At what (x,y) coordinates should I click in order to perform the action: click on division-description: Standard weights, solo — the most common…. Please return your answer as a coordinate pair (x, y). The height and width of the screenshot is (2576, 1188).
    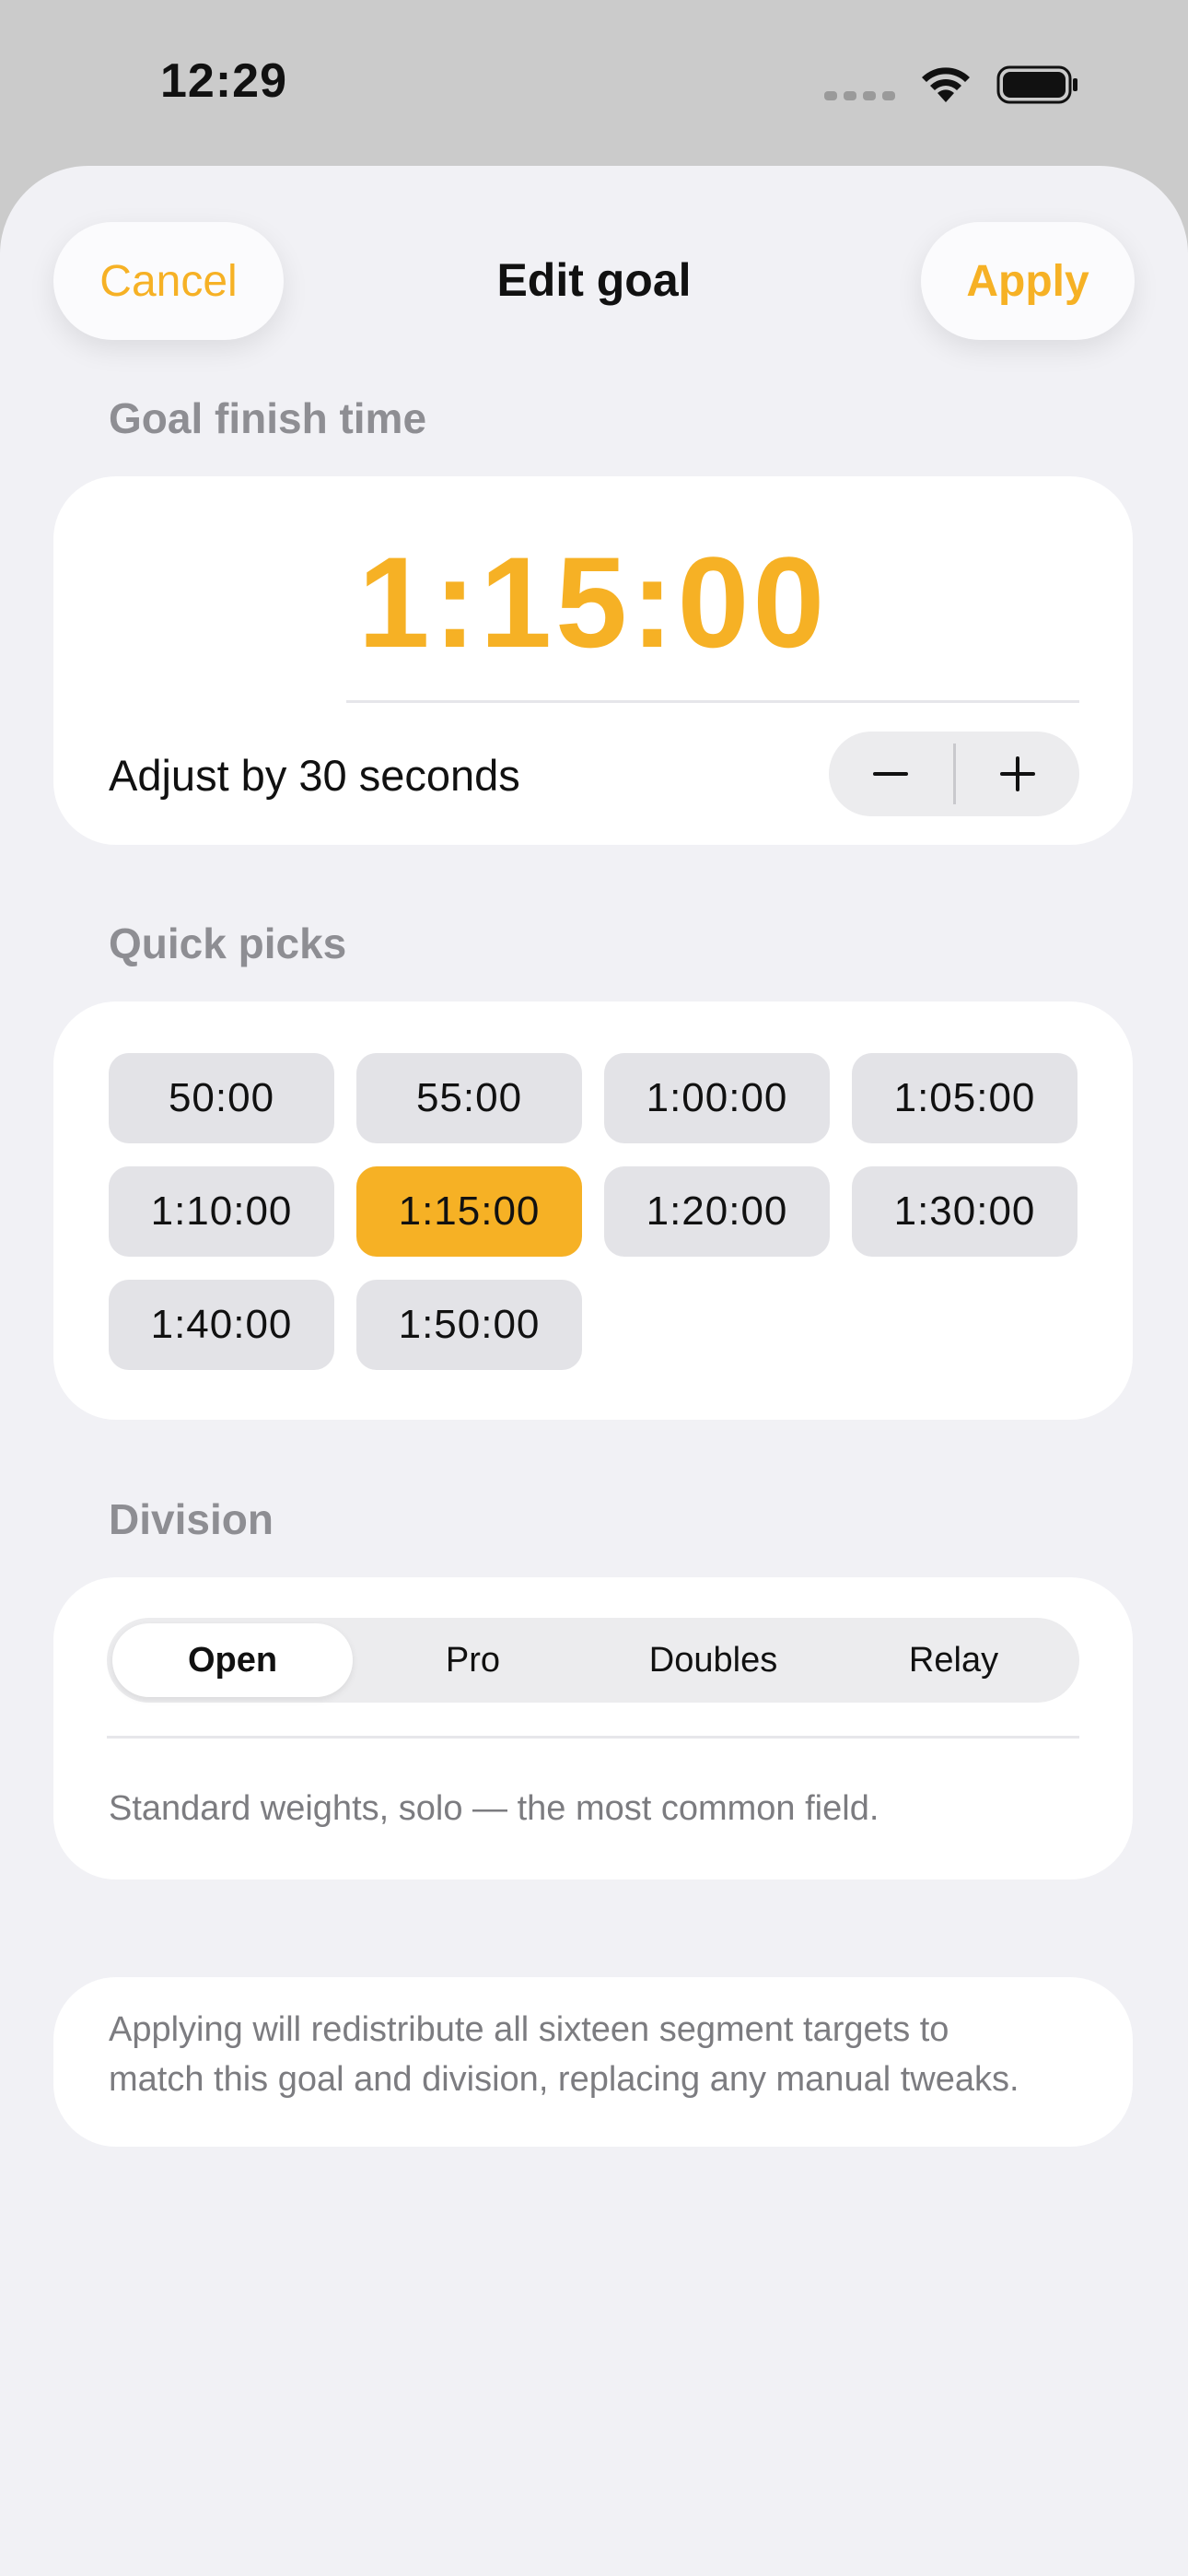
    Looking at the image, I should click on (494, 1808).